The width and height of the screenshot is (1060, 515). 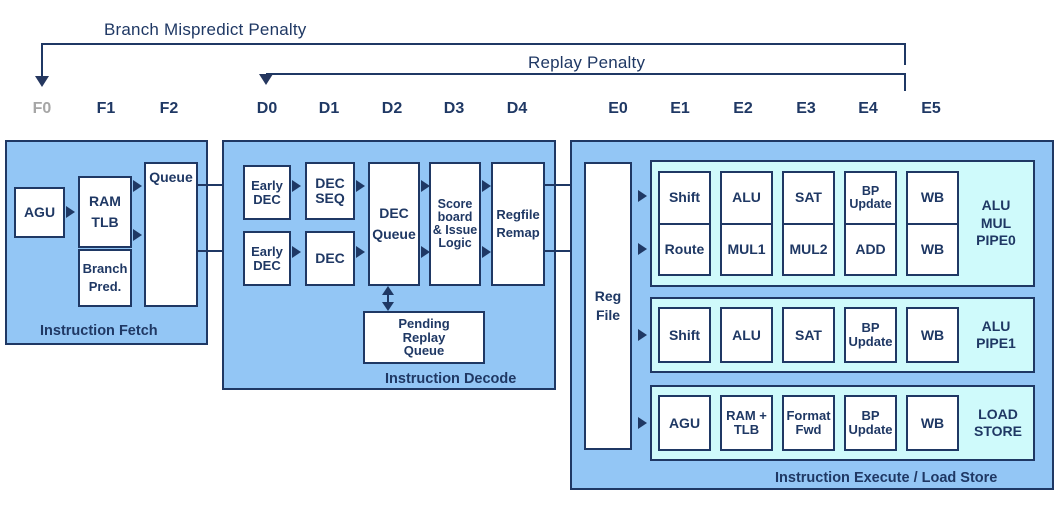 What do you see at coordinates (996, 223) in the screenshot?
I see `alu-mul-pipe0-label: ALU MUL PIPE0` at bounding box center [996, 223].